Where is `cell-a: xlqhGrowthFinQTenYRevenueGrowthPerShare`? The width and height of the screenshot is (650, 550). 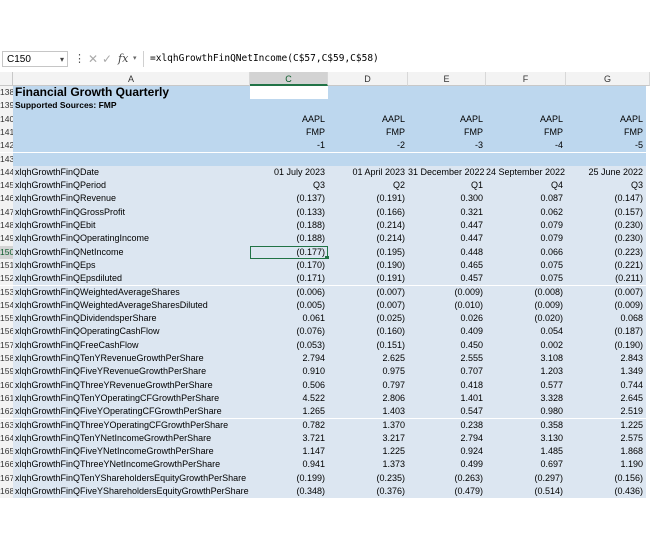
cell-a: xlqhGrowthFinQTenYRevenueGrowthPerShare is located at coordinates (131, 359).